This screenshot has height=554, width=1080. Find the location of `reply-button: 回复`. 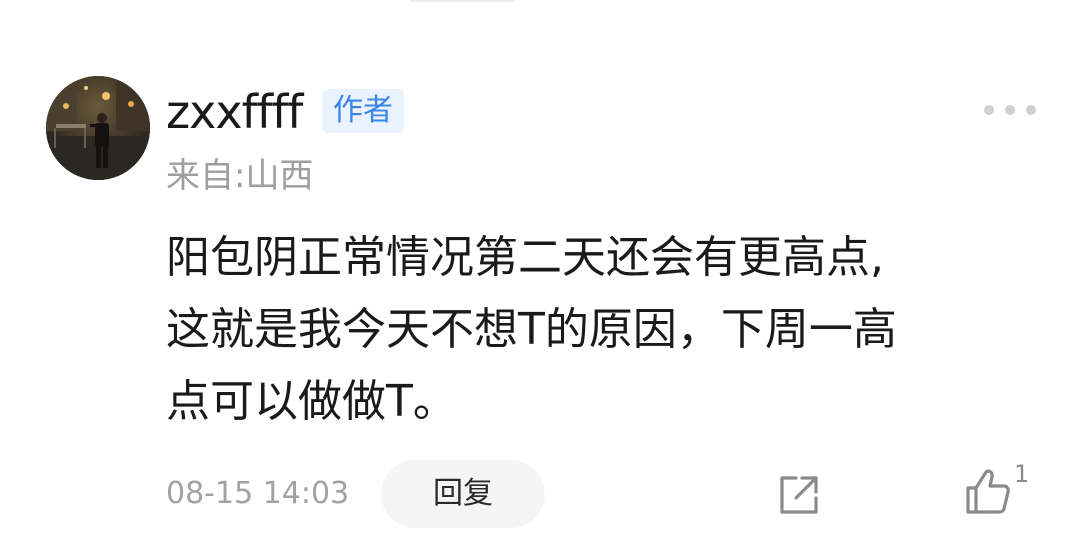

reply-button: 回复 is located at coordinates (463, 494).